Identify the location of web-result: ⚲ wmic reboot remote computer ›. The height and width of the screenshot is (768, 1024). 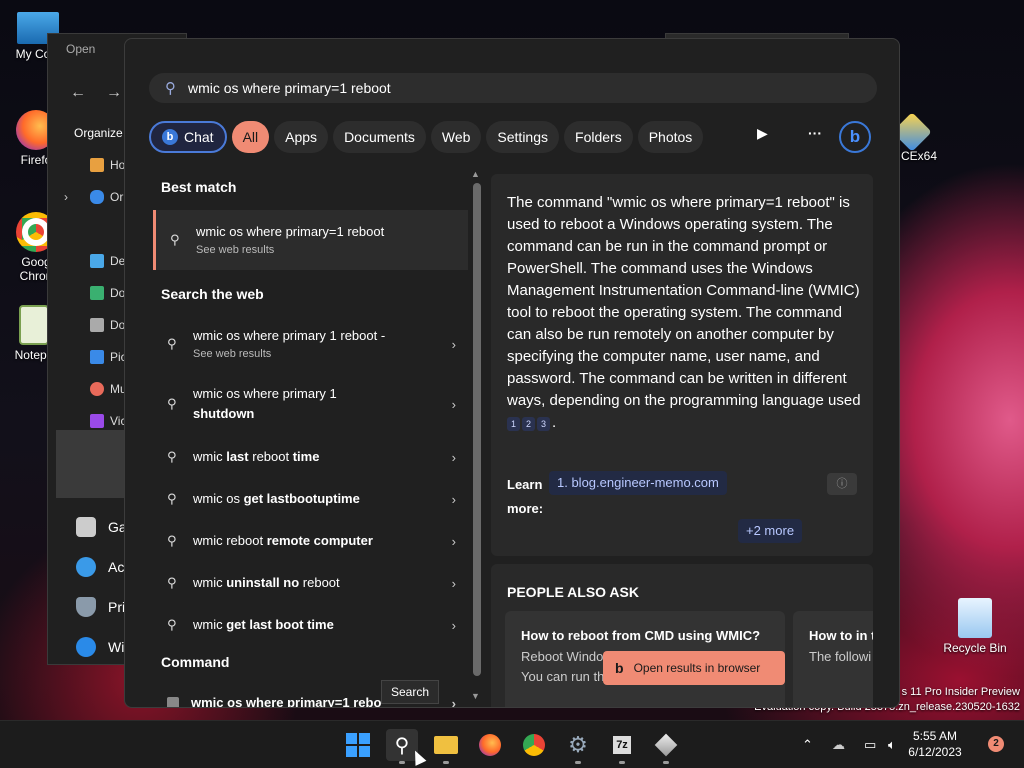
(310, 541).